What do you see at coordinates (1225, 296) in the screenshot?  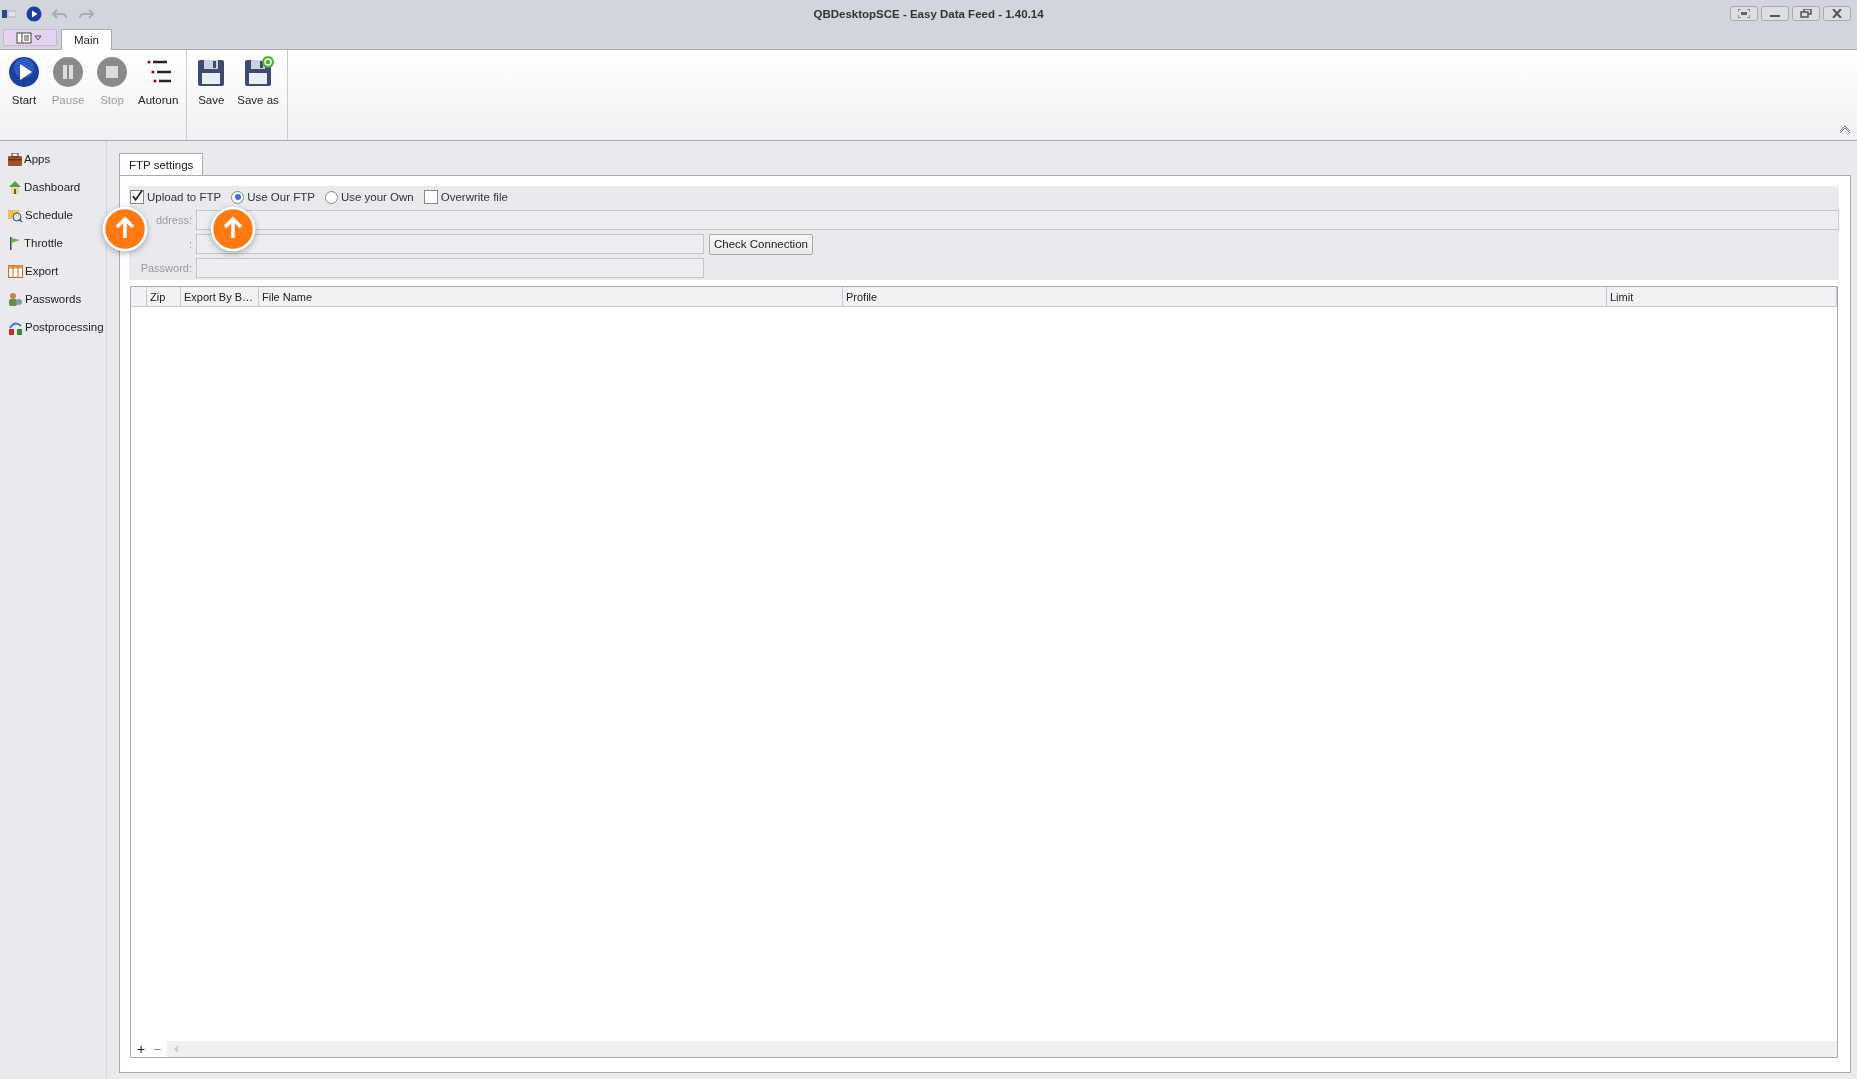 I see `column-header: Profile` at bounding box center [1225, 296].